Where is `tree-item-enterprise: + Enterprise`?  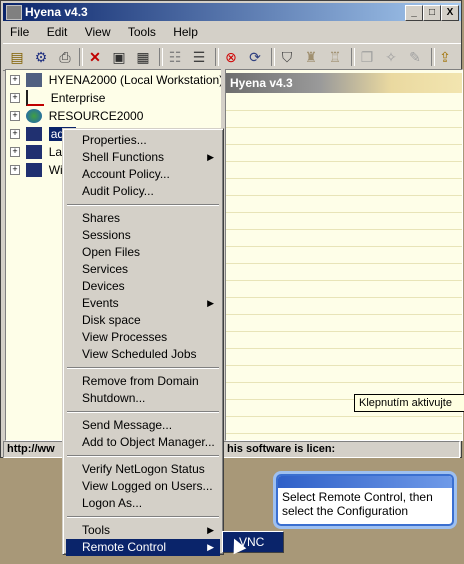
tree-item-enterprise: + Enterprise is located at coordinates (57, 98).